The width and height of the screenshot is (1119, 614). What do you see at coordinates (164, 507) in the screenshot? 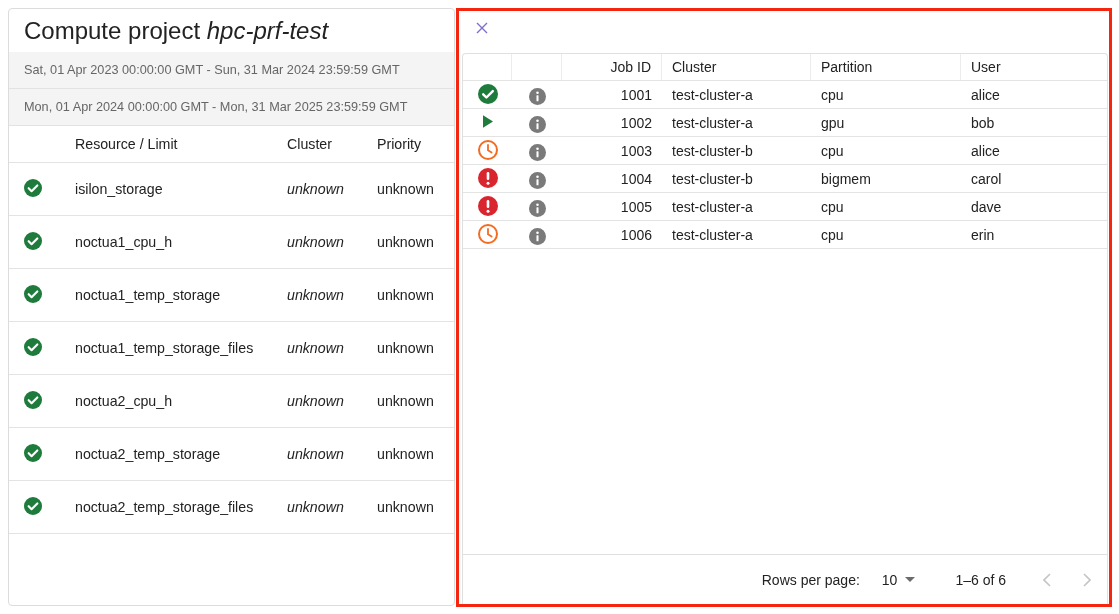
I see `table-cell: noctua2_temp_storage_files` at bounding box center [164, 507].